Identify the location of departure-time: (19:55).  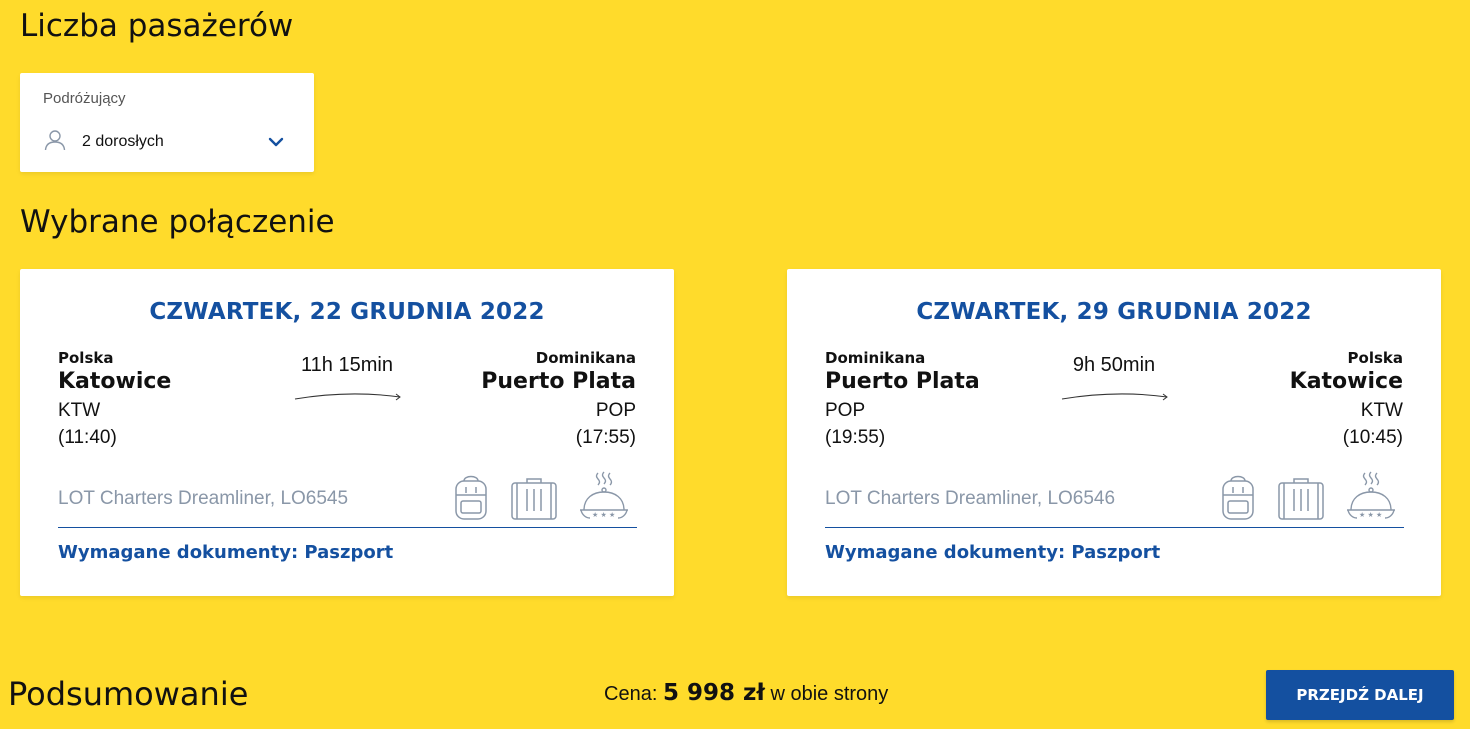
(855, 437).